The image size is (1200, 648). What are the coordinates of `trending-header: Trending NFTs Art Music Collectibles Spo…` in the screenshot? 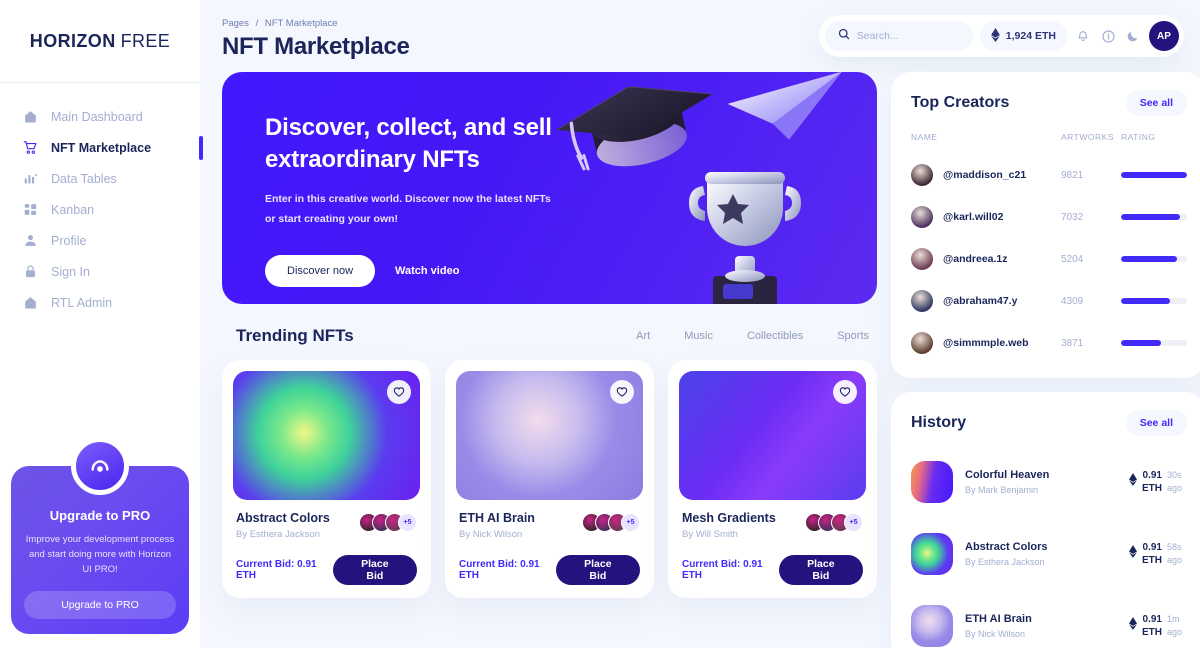 It's located at (549, 332).